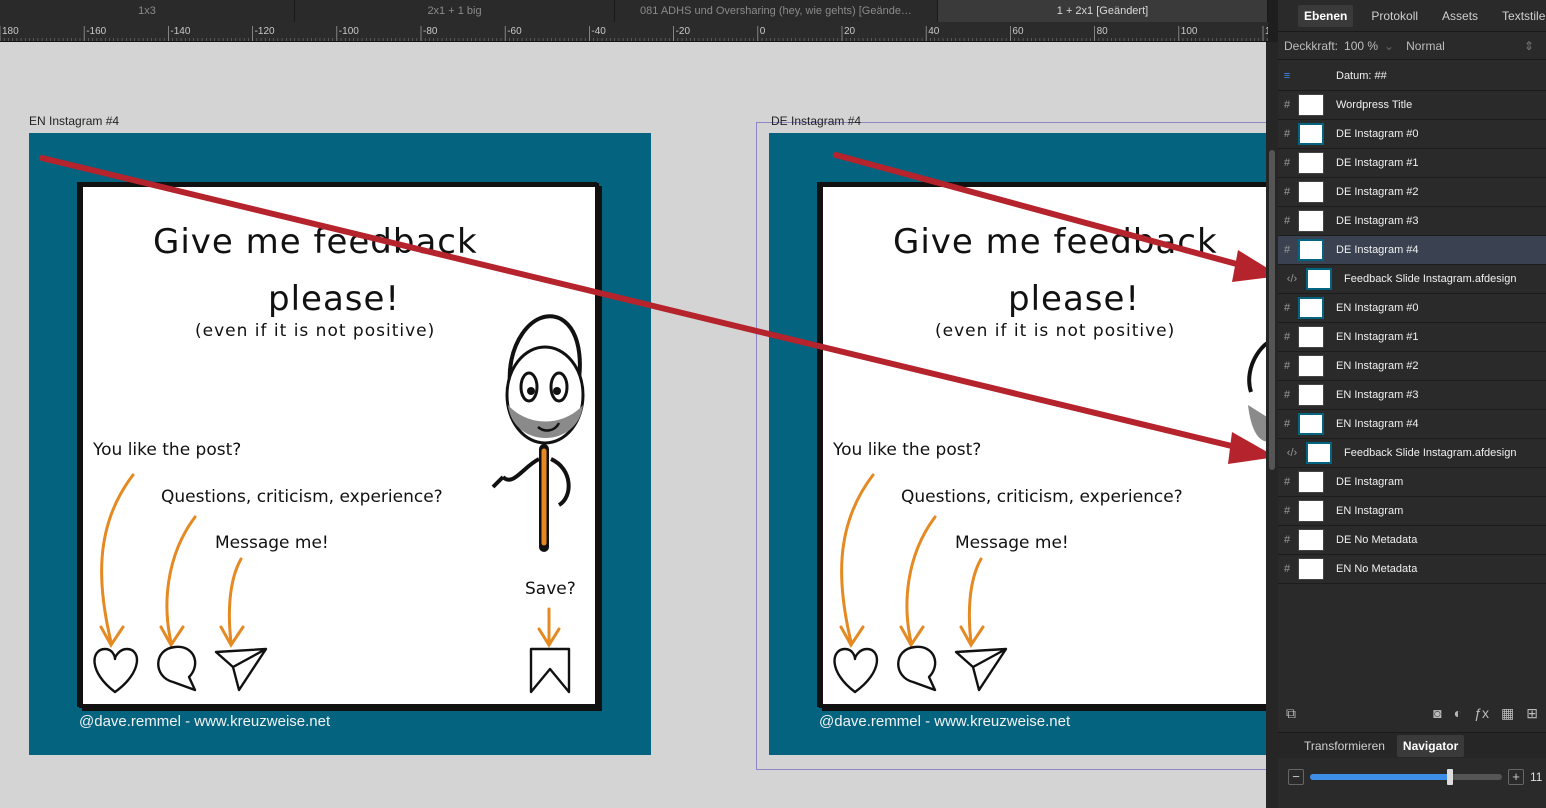 This screenshot has height=808, width=1546. I want to click on figure-pupil, so click(531, 391).